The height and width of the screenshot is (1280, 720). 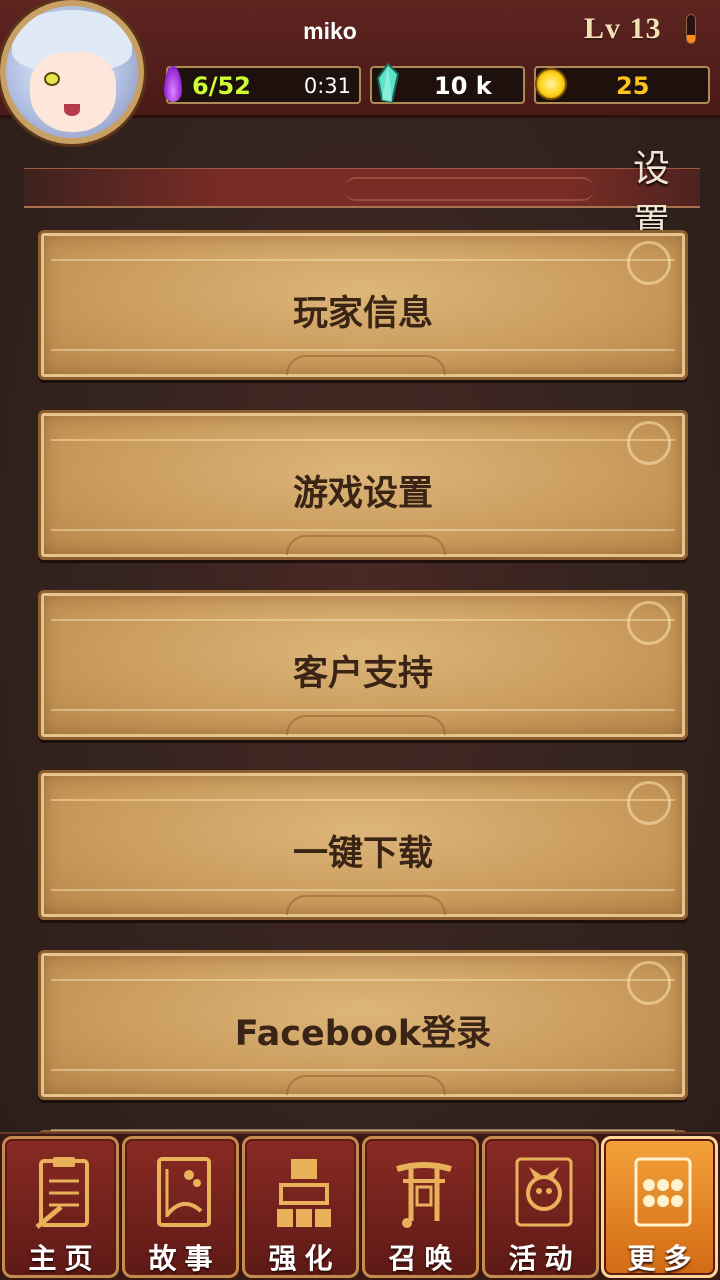 I want to click on player-level: Lv 13, so click(x=623, y=28).